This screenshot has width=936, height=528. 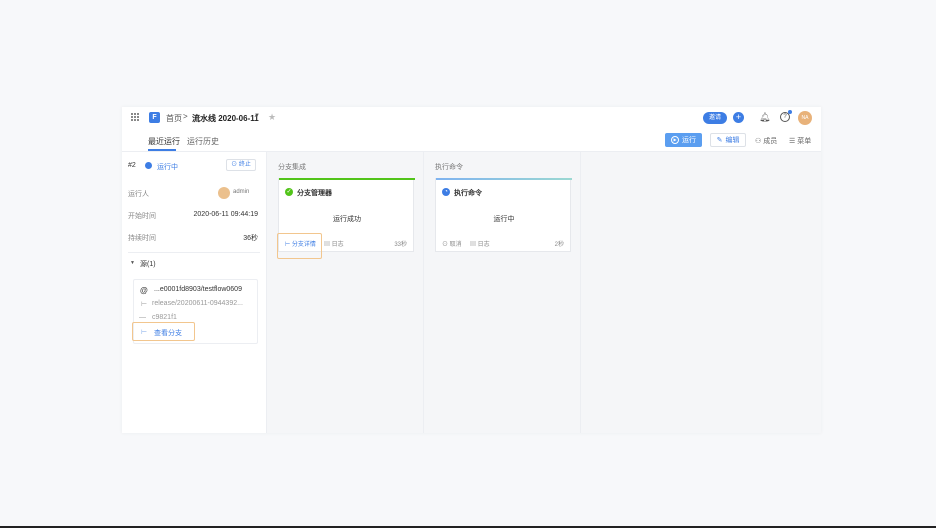 What do you see at coordinates (132, 165) in the screenshot?
I see `run-number: #2` at bounding box center [132, 165].